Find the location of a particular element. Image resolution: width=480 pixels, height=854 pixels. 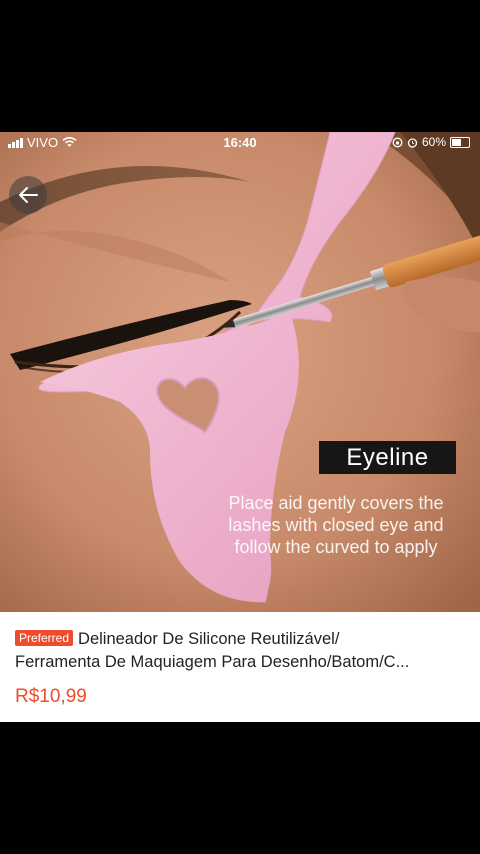

caption-line: Place aid gently covers the is located at coordinates (336, 503).